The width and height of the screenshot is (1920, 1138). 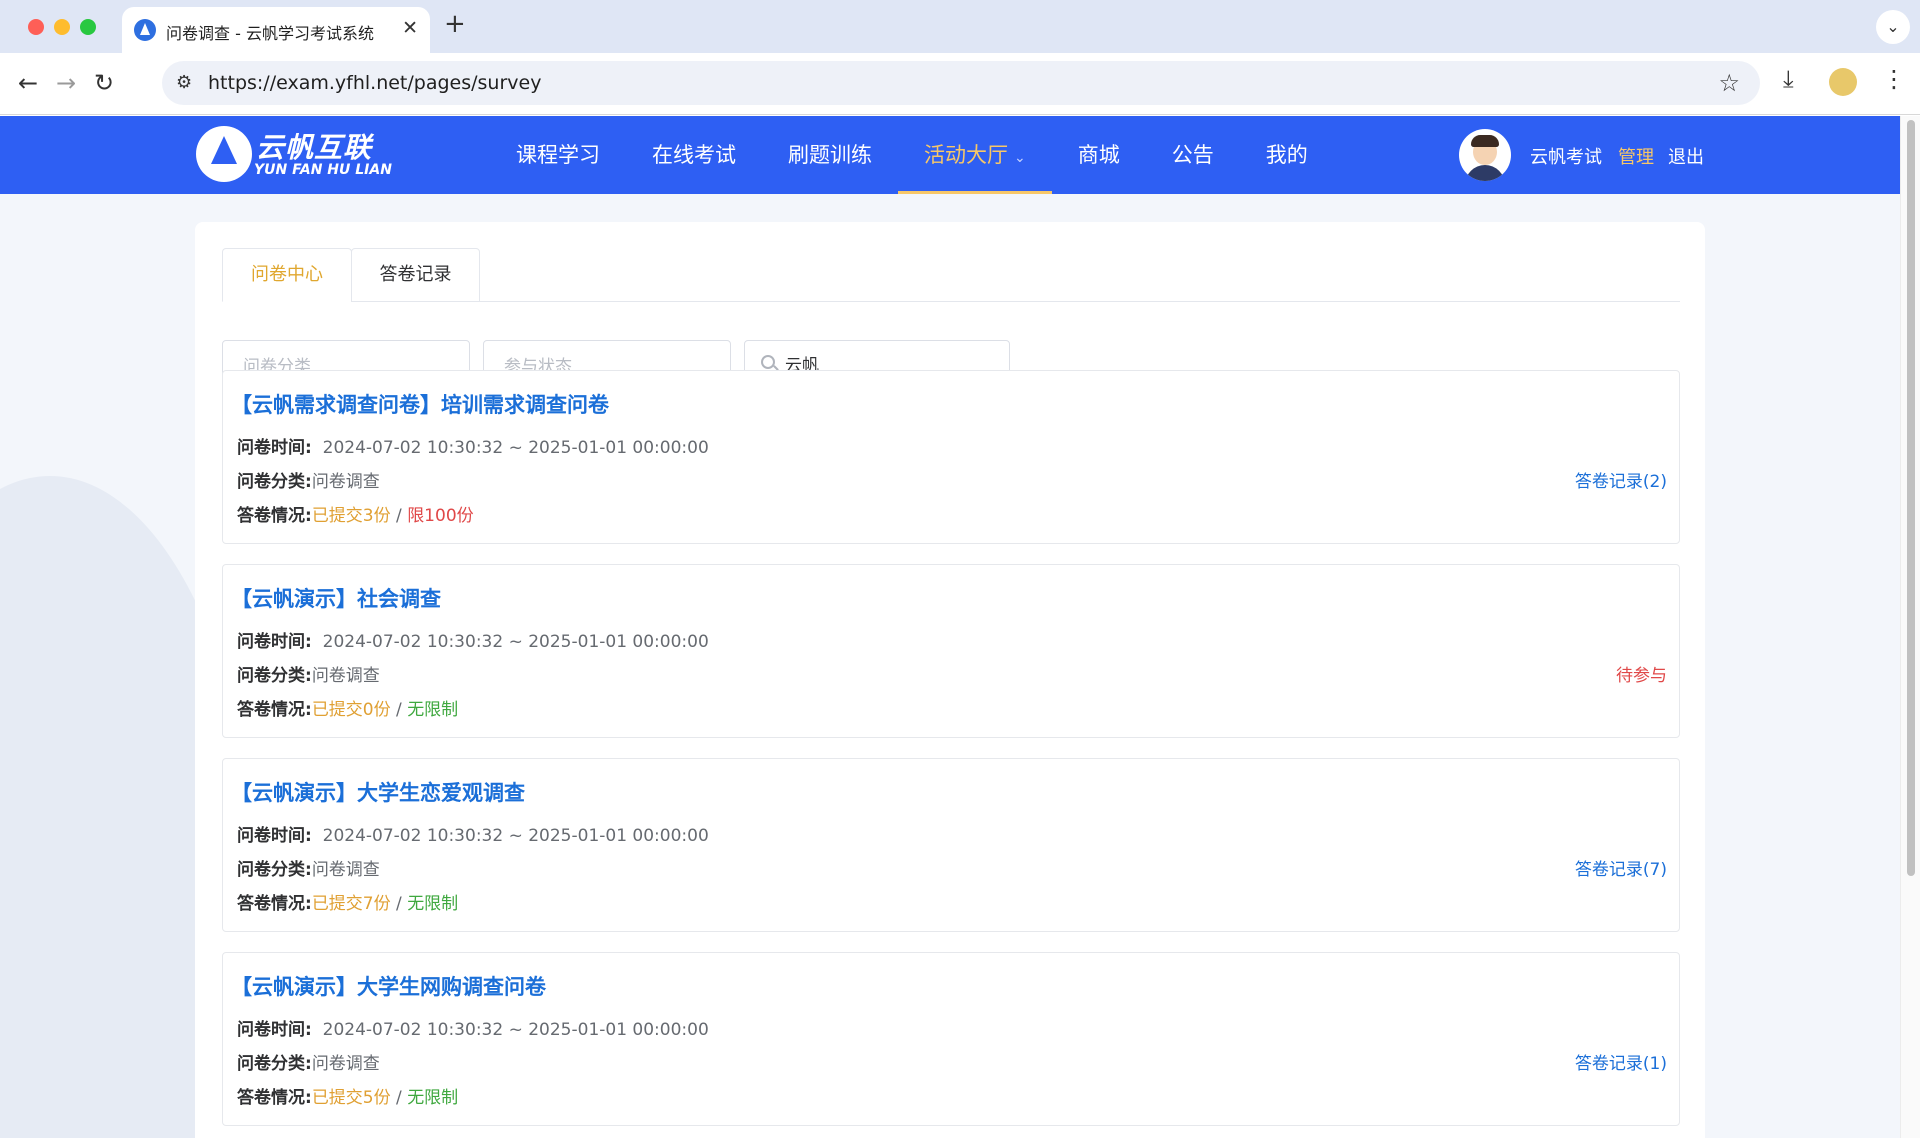 I want to click on nav-item-course: 课程学习, so click(x=558, y=155).